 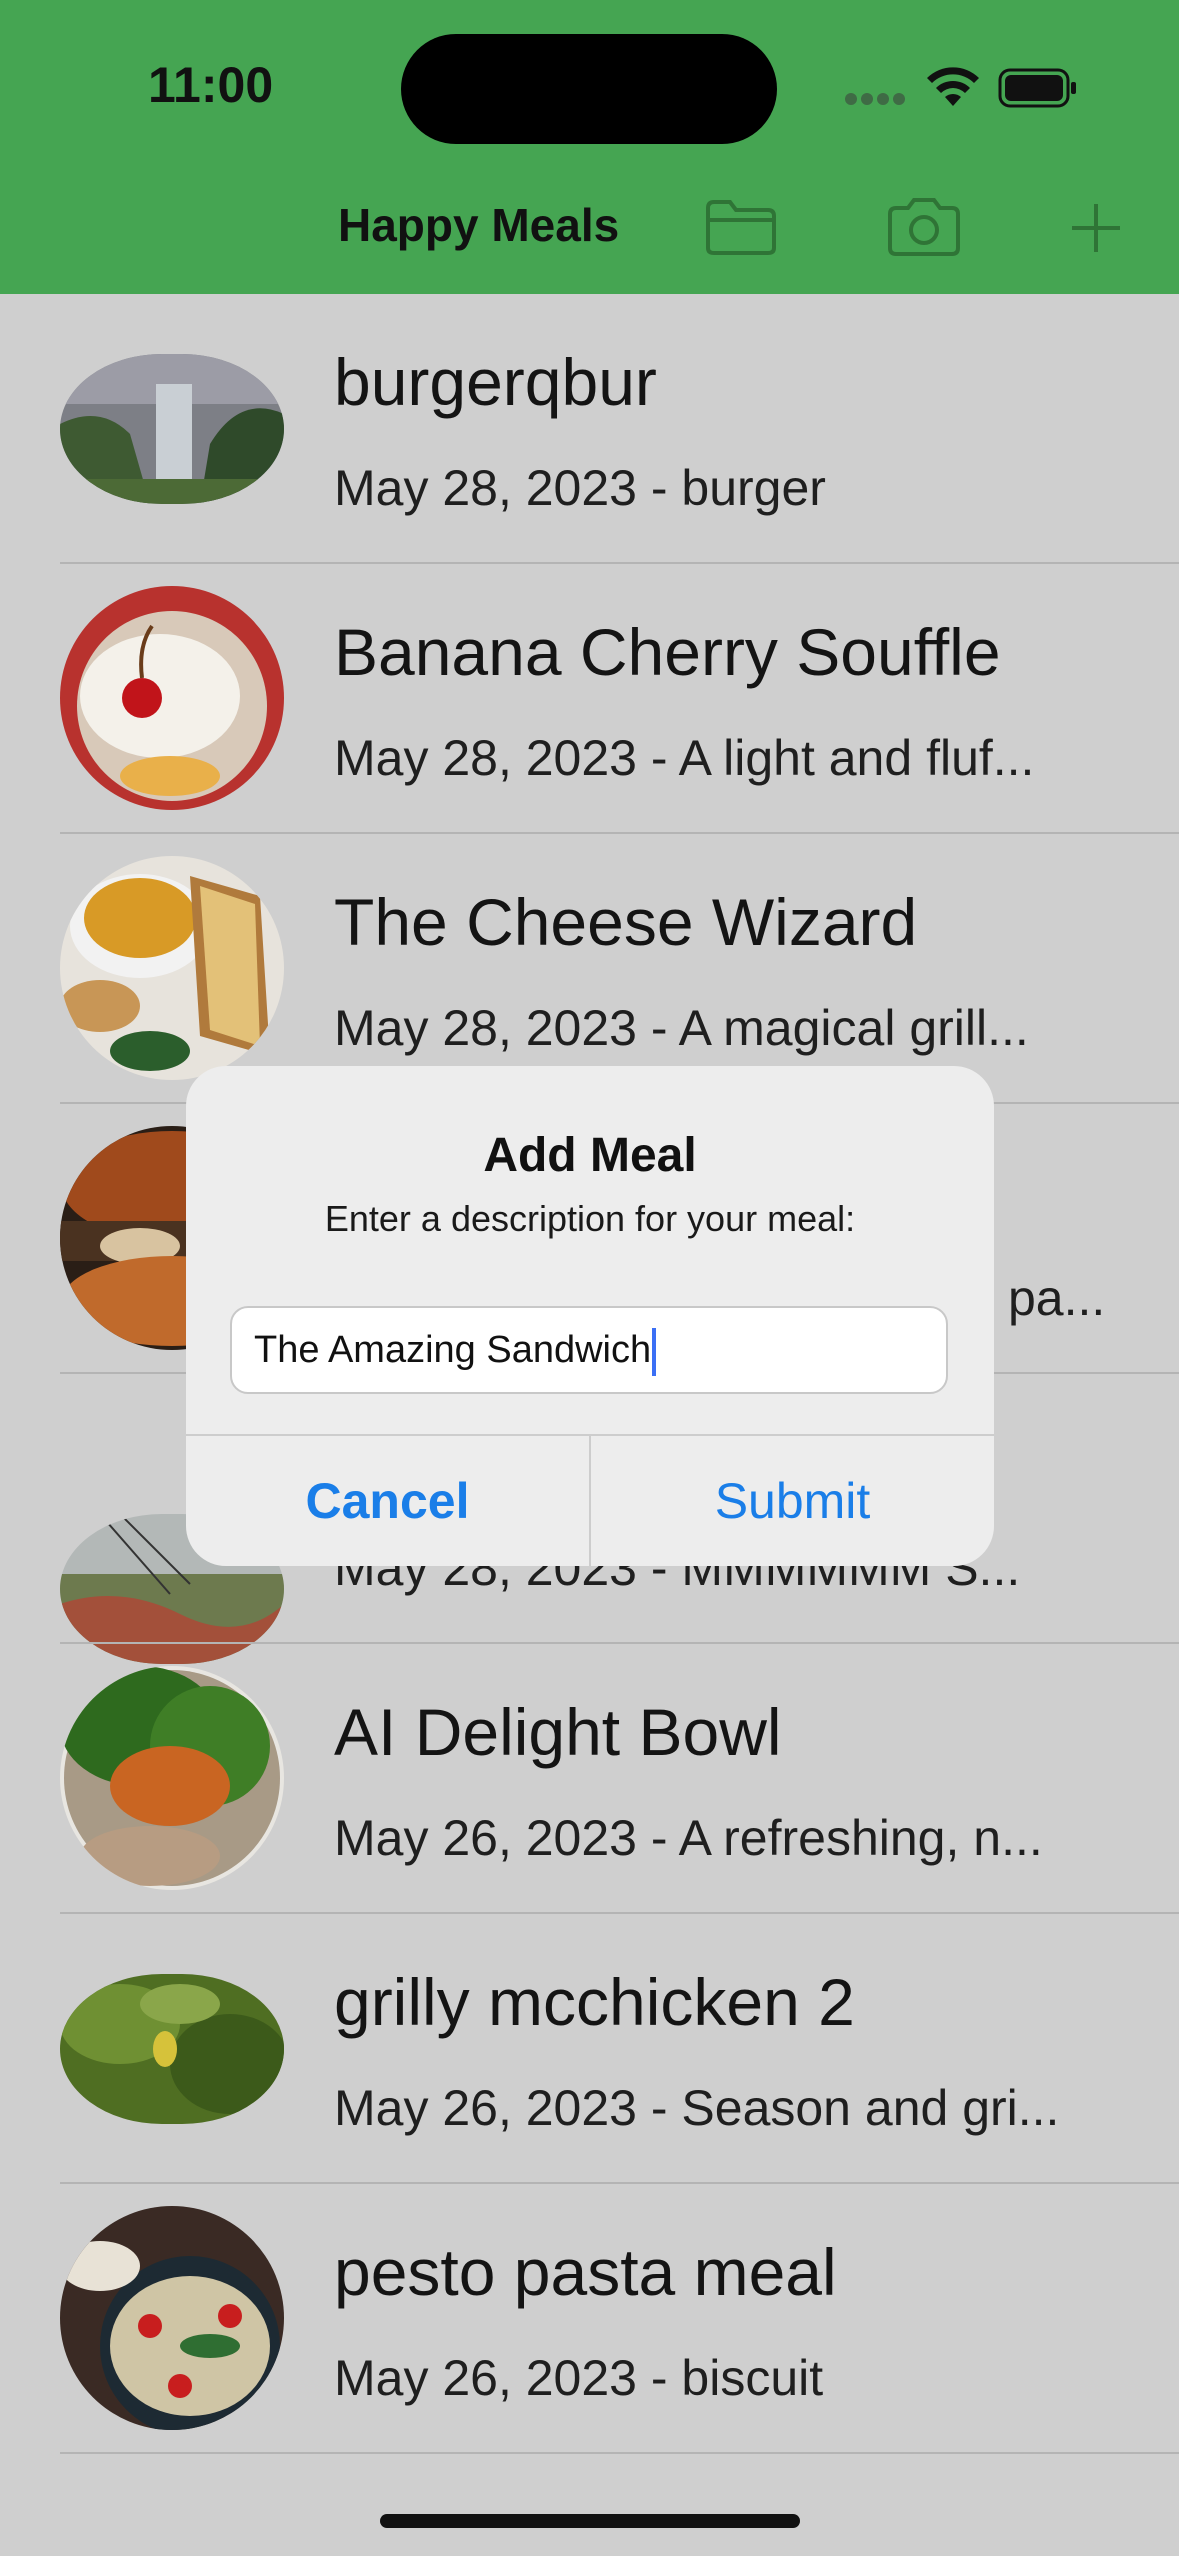 What do you see at coordinates (590, 1155) in the screenshot?
I see `alert-title: Add Meal` at bounding box center [590, 1155].